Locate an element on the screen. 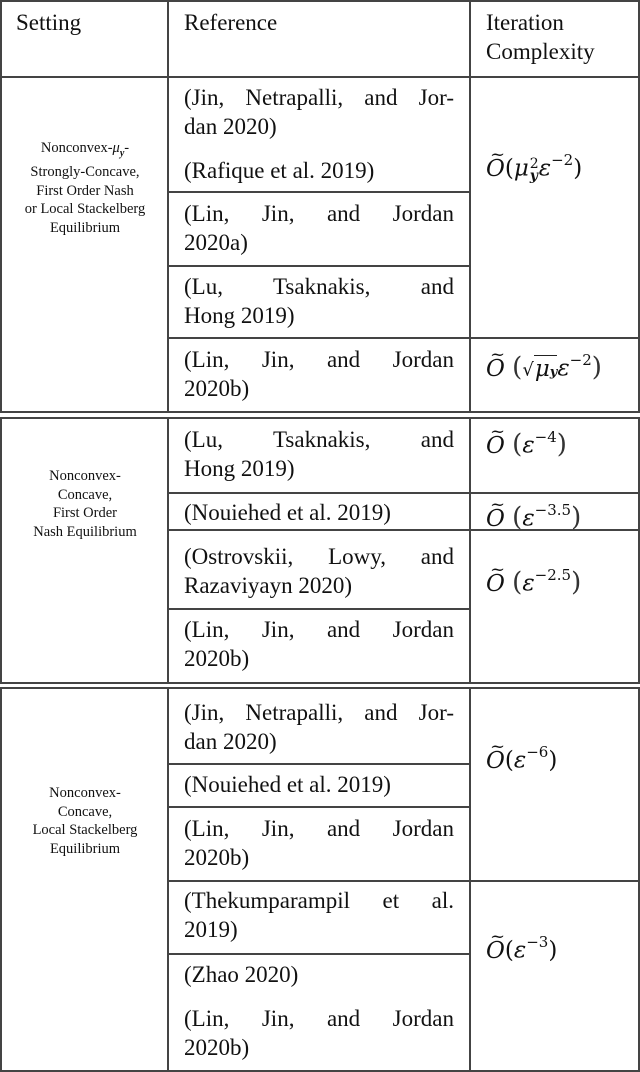 The width and height of the screenshot is (640, 1072). reference-line: 2019) is located at coordinates (211, 929).